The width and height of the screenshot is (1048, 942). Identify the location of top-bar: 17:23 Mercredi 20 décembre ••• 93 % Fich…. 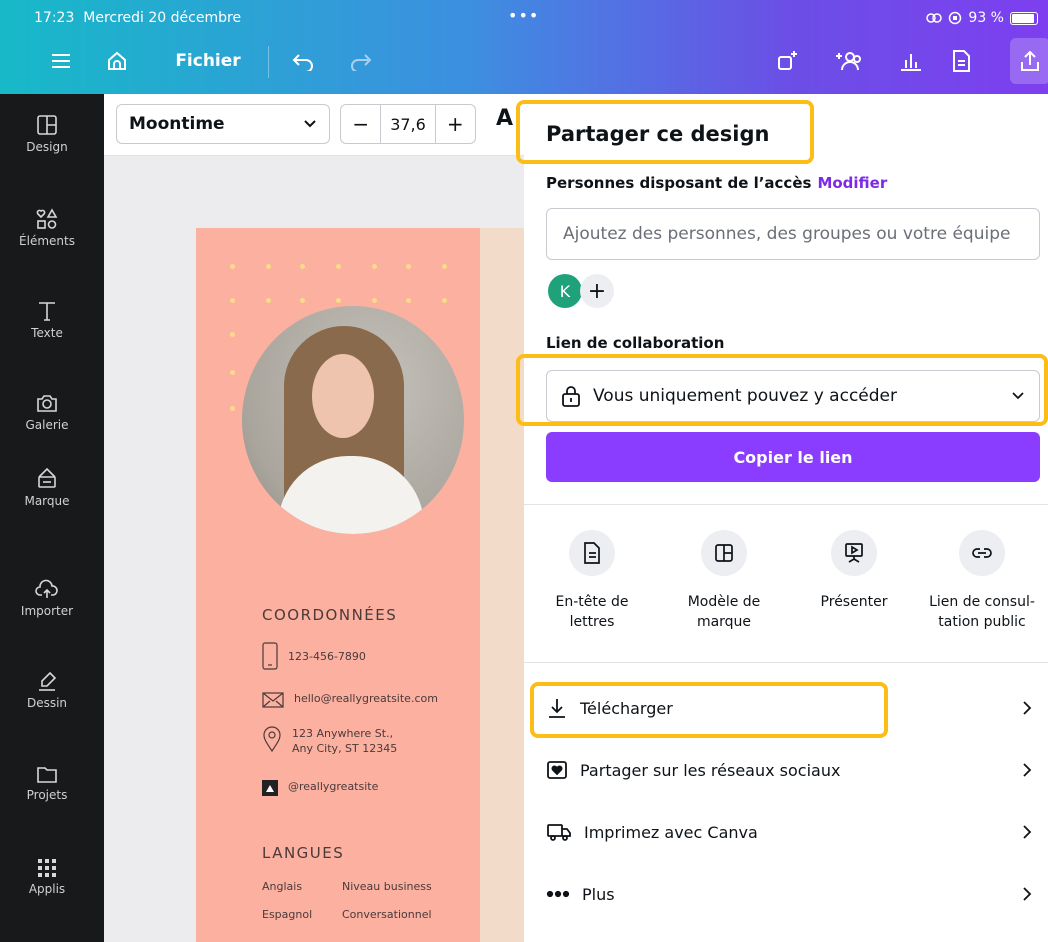
(524, 47).